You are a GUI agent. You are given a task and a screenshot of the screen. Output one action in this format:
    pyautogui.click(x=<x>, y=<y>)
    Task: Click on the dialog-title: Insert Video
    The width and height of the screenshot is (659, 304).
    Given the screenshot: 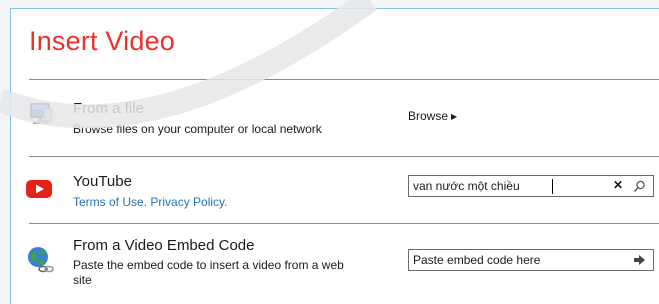 What is the action you would take?
    pyautogui.click(x=102, y=41)
    